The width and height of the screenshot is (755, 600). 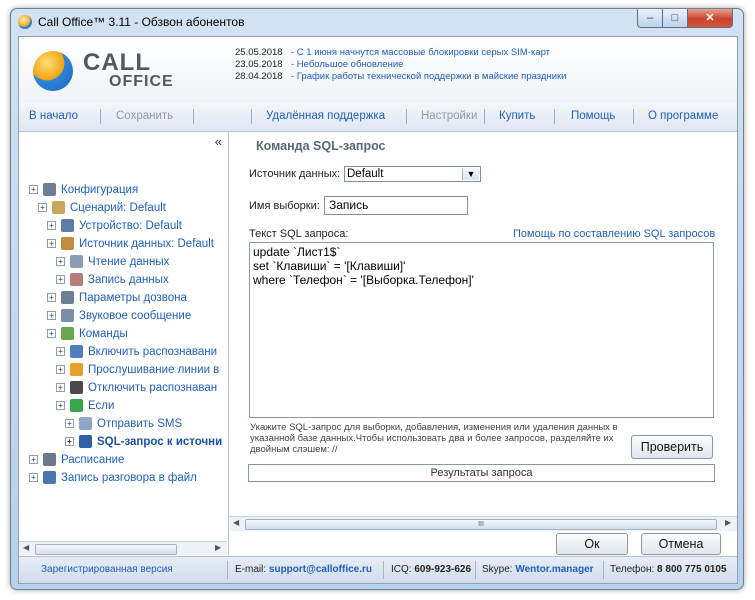 What do you see at coordinates (76, 262) in the screenshot?
I see `read-data-icon` at bounding box center [76, 262].